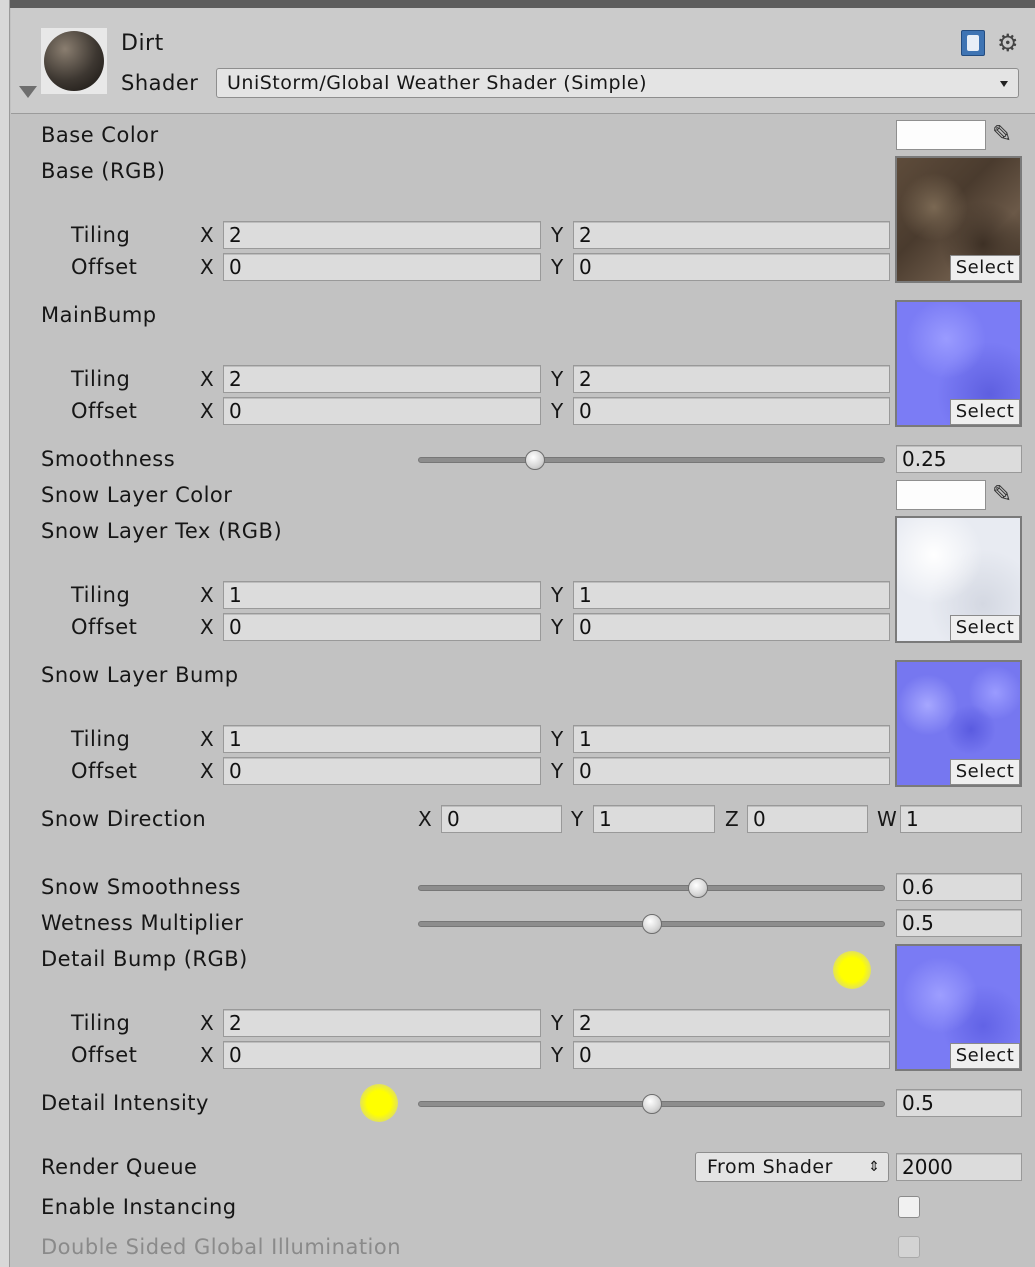  Describe the element at coordinates (731, 1055) in the screenshot. I see `detail-bump-offset-y-field: 0` at that location.